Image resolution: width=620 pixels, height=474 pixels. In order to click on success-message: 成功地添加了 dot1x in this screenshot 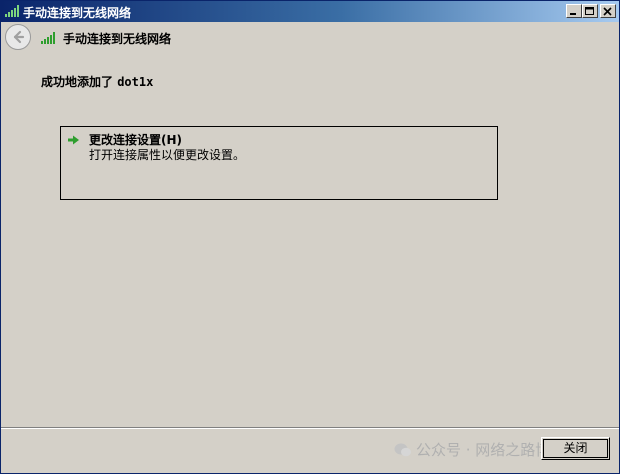, I will do `click(97, 81)`.